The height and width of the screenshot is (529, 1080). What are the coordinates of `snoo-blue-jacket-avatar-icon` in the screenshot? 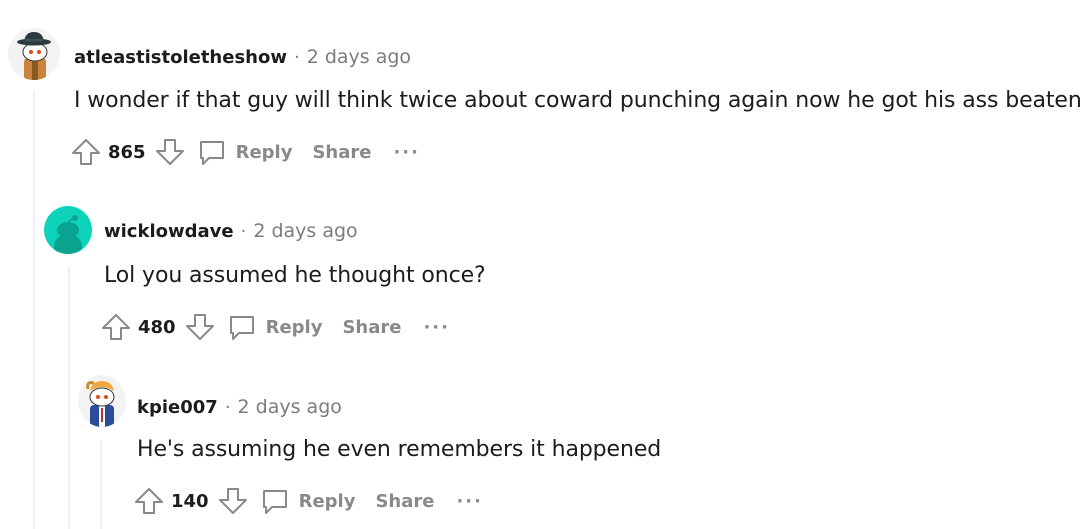 It's located at (100, 404).